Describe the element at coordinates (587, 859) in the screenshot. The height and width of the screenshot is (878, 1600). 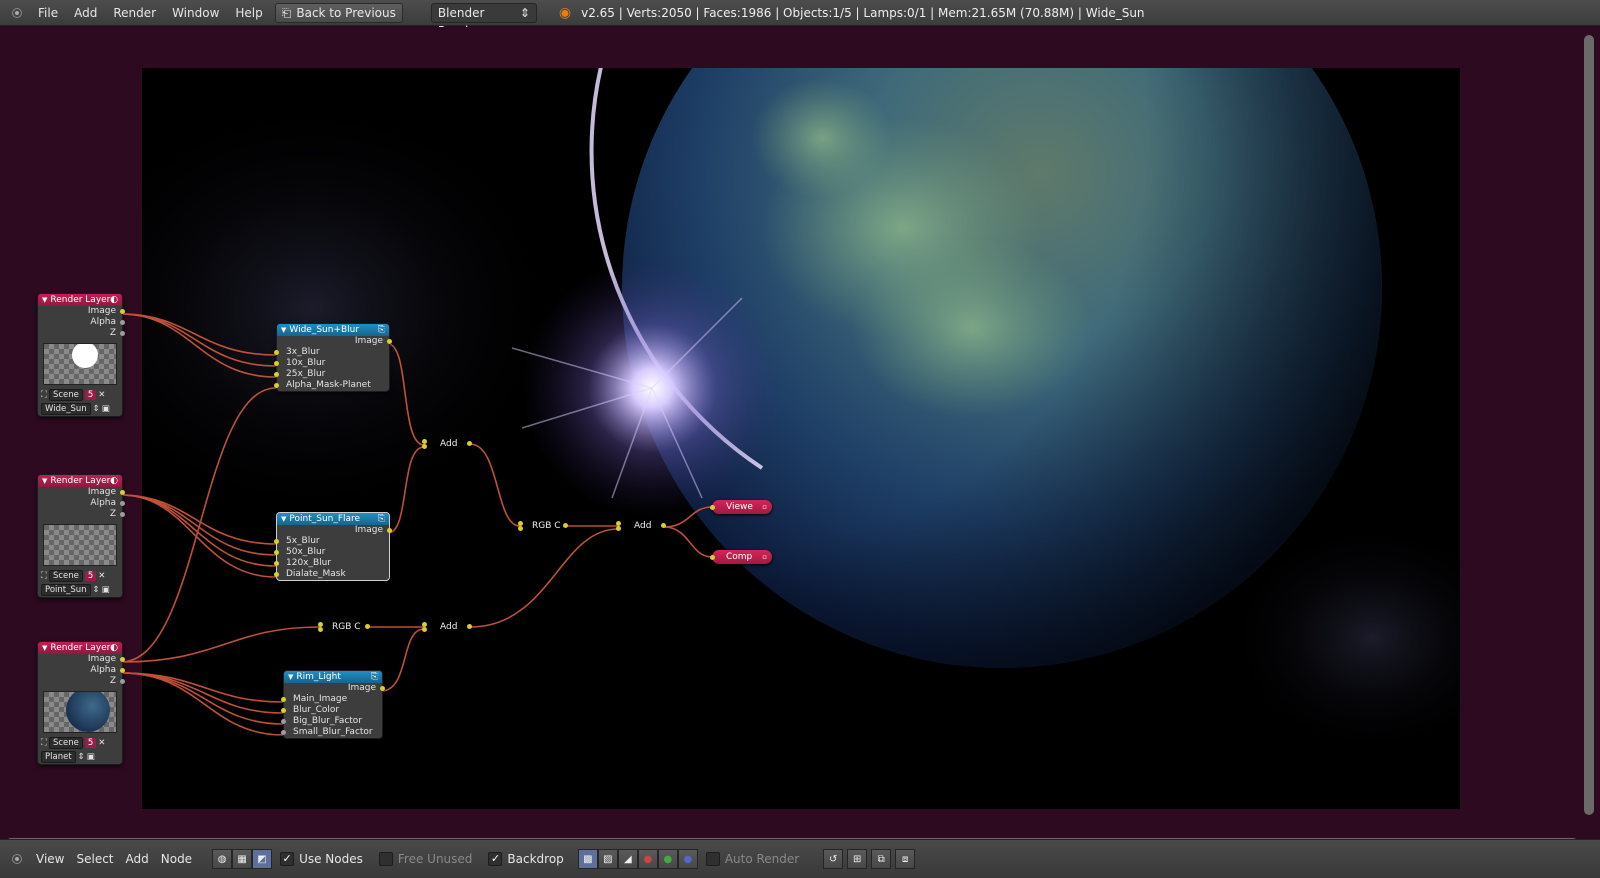
I see `rgb-alpha-icon: ▩` at that location.